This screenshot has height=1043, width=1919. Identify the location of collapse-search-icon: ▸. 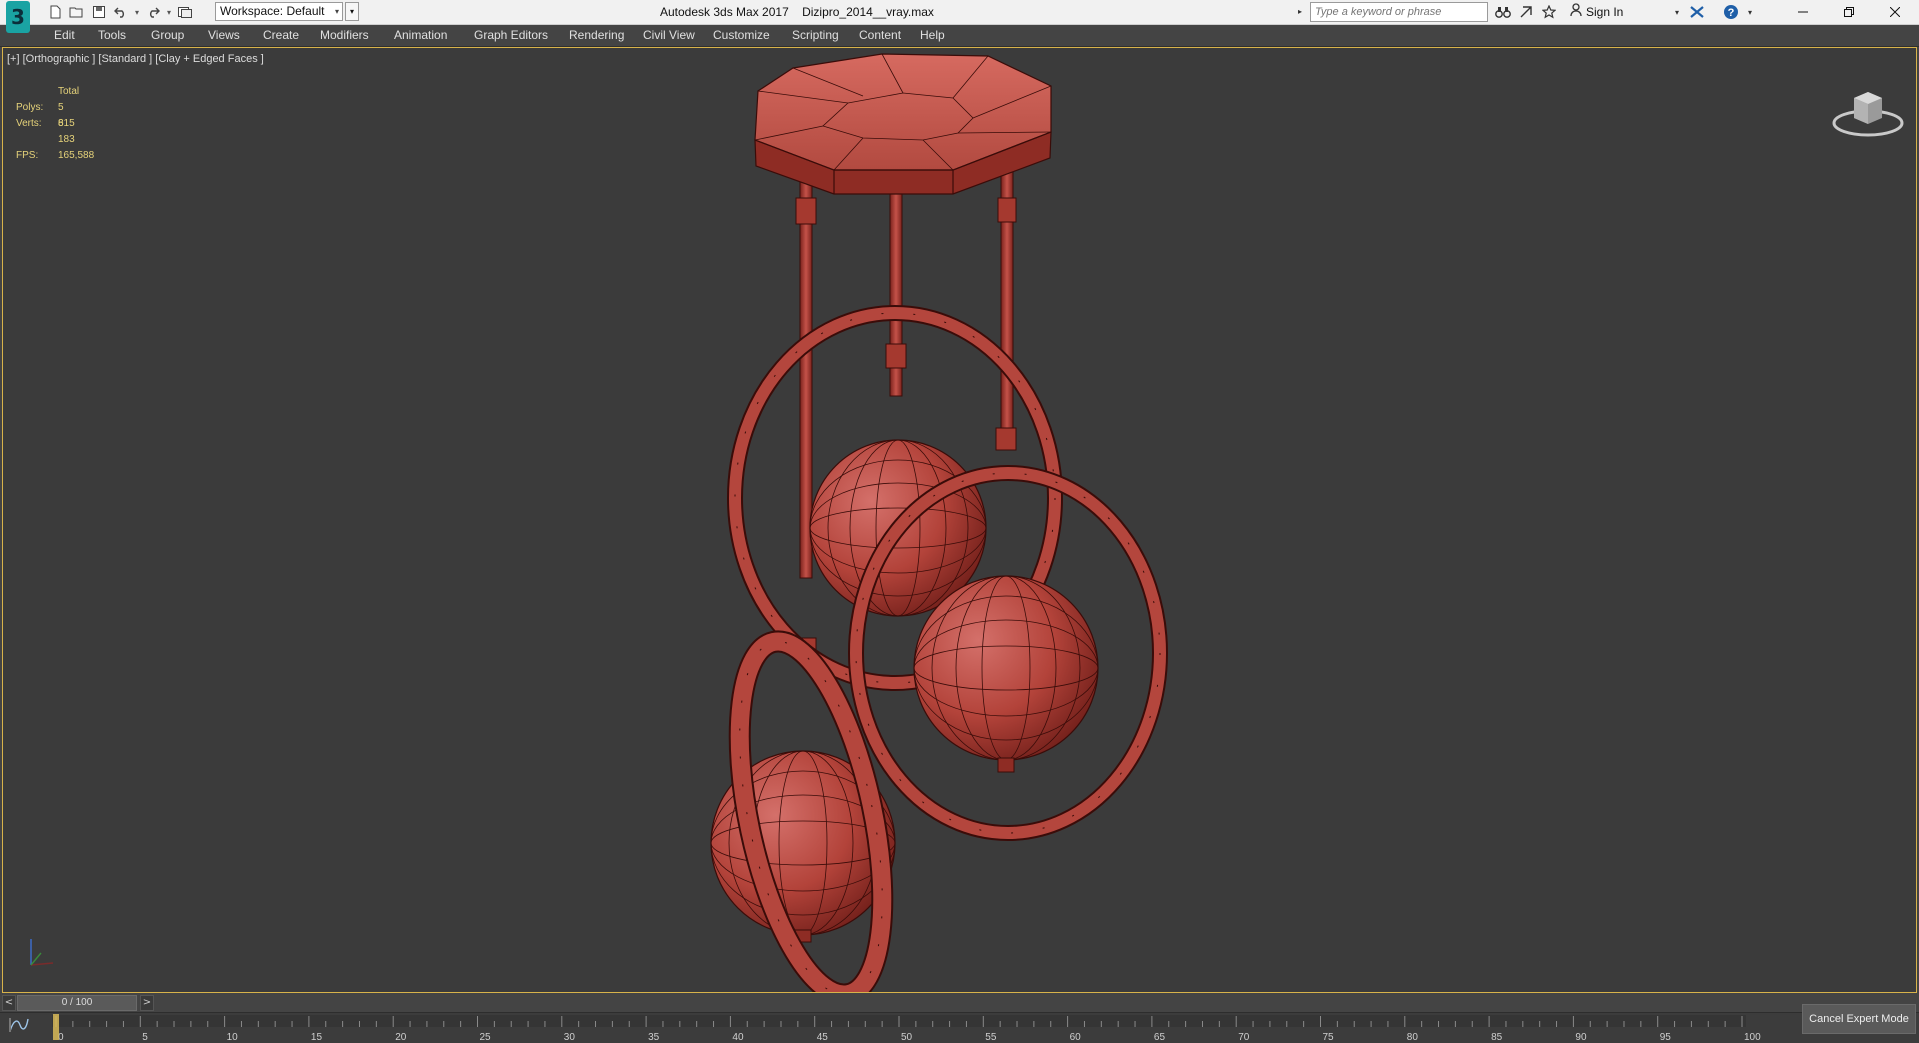
(1303, 12).